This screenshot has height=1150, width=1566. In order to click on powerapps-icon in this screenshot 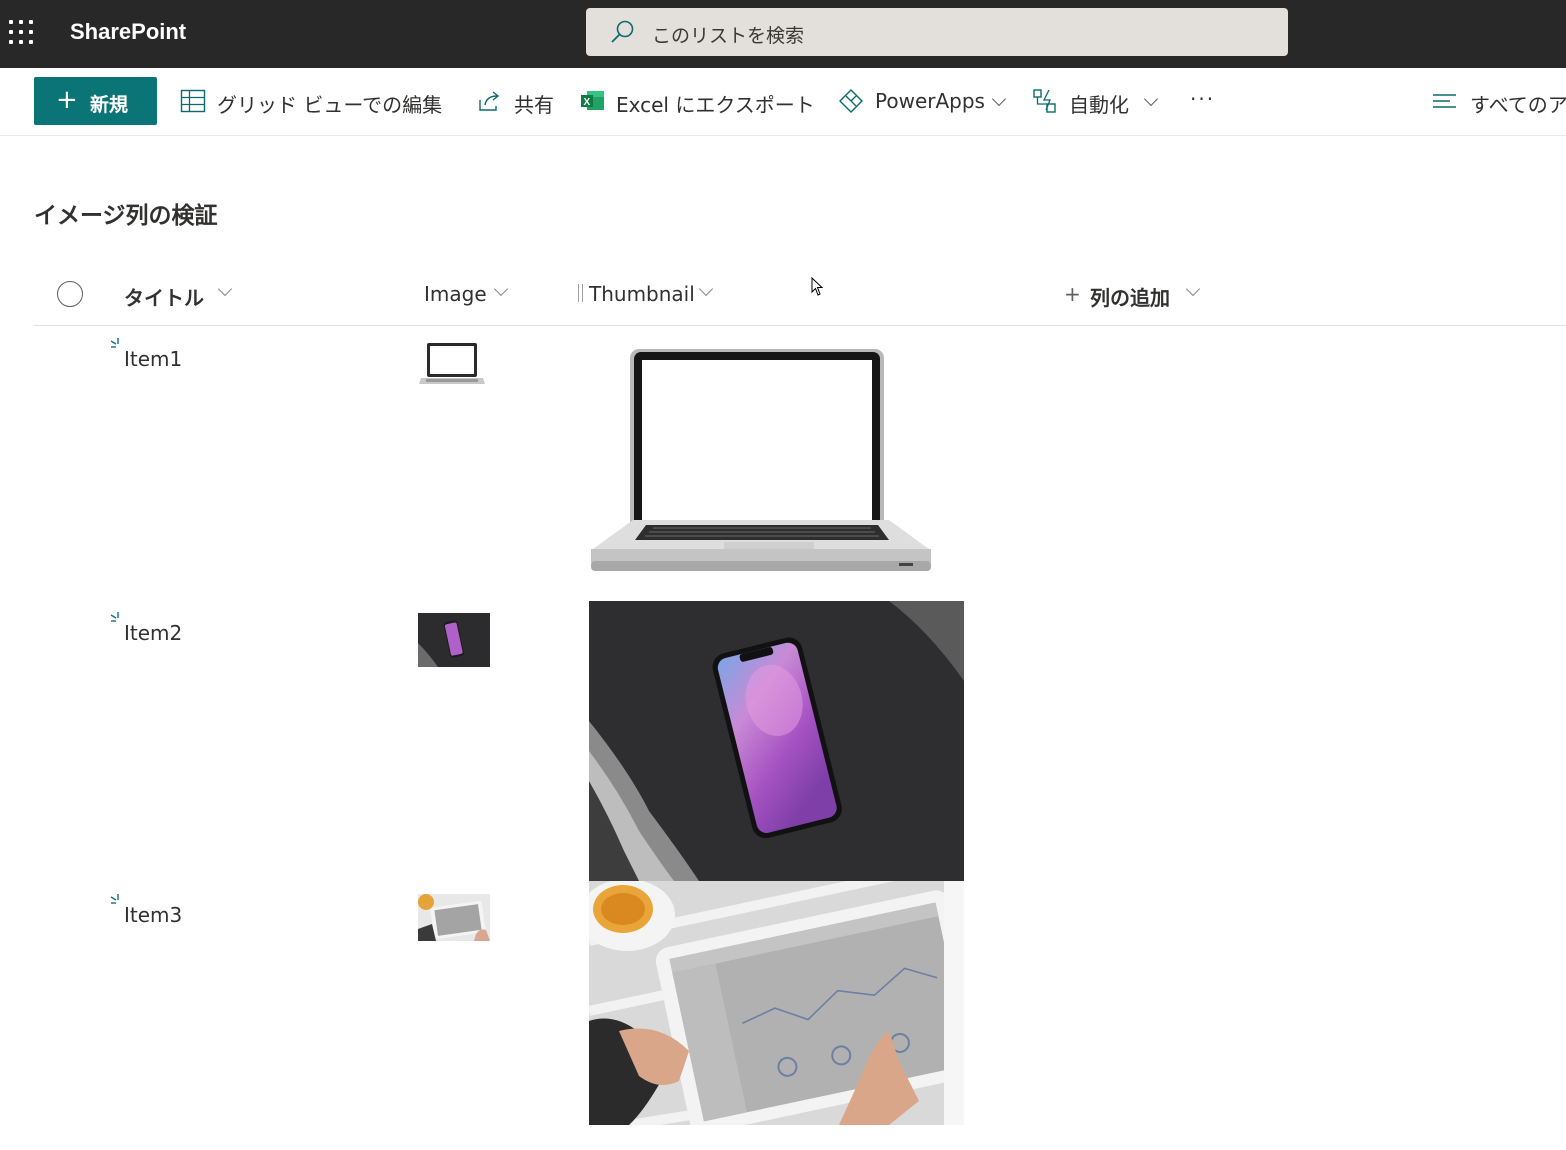, I will do `click(851, 101)`.